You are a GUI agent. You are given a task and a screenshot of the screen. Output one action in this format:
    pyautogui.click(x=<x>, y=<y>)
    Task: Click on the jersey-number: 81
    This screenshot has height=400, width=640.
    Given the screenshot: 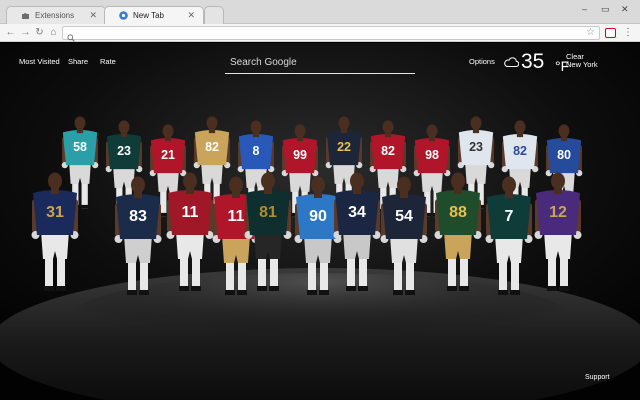 What is the action you would take?
    pyautogui.click(x=268, y=212)
    